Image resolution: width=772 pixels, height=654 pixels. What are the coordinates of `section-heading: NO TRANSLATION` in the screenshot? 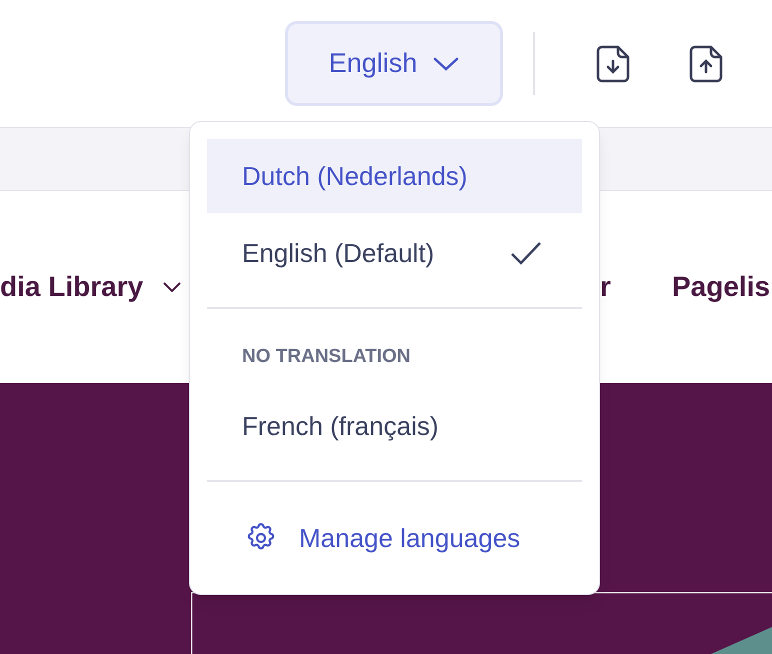 It's located at (326, 356).